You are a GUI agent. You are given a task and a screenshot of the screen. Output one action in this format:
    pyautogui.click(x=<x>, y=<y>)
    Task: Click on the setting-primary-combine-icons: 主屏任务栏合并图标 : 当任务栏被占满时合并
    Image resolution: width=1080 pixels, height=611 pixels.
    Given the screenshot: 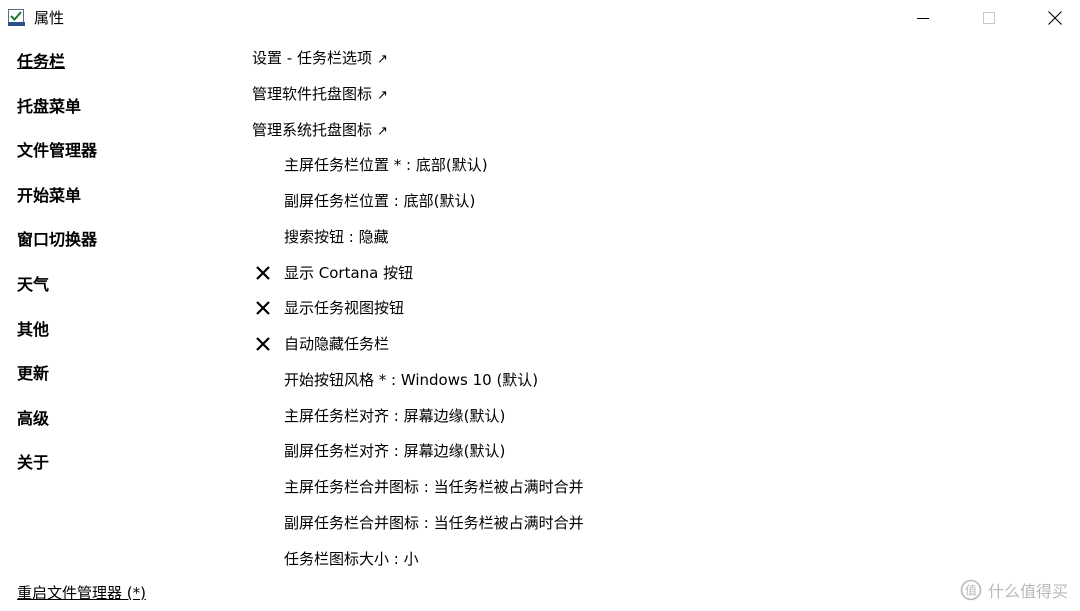 What is the action you would take?
    pyautogui.click(x=602, y=492)
    